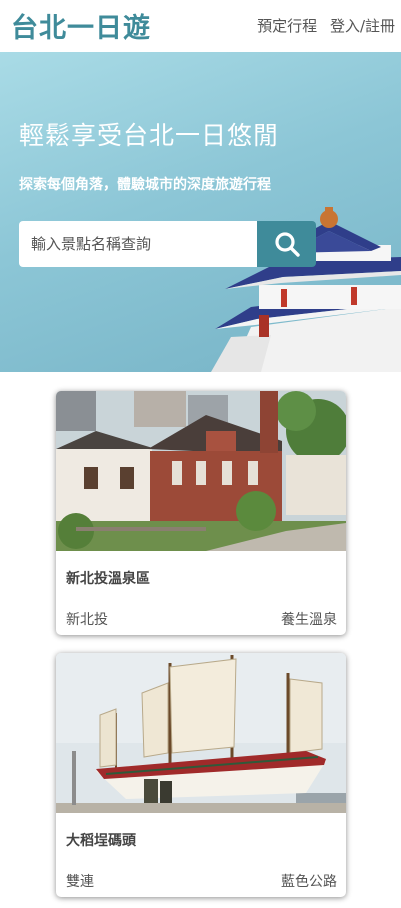  What do you see at coordinates (287, 26) in the screenshot?
I see `nav-booking-link: 預定行程` at bounding box center [287, 26].